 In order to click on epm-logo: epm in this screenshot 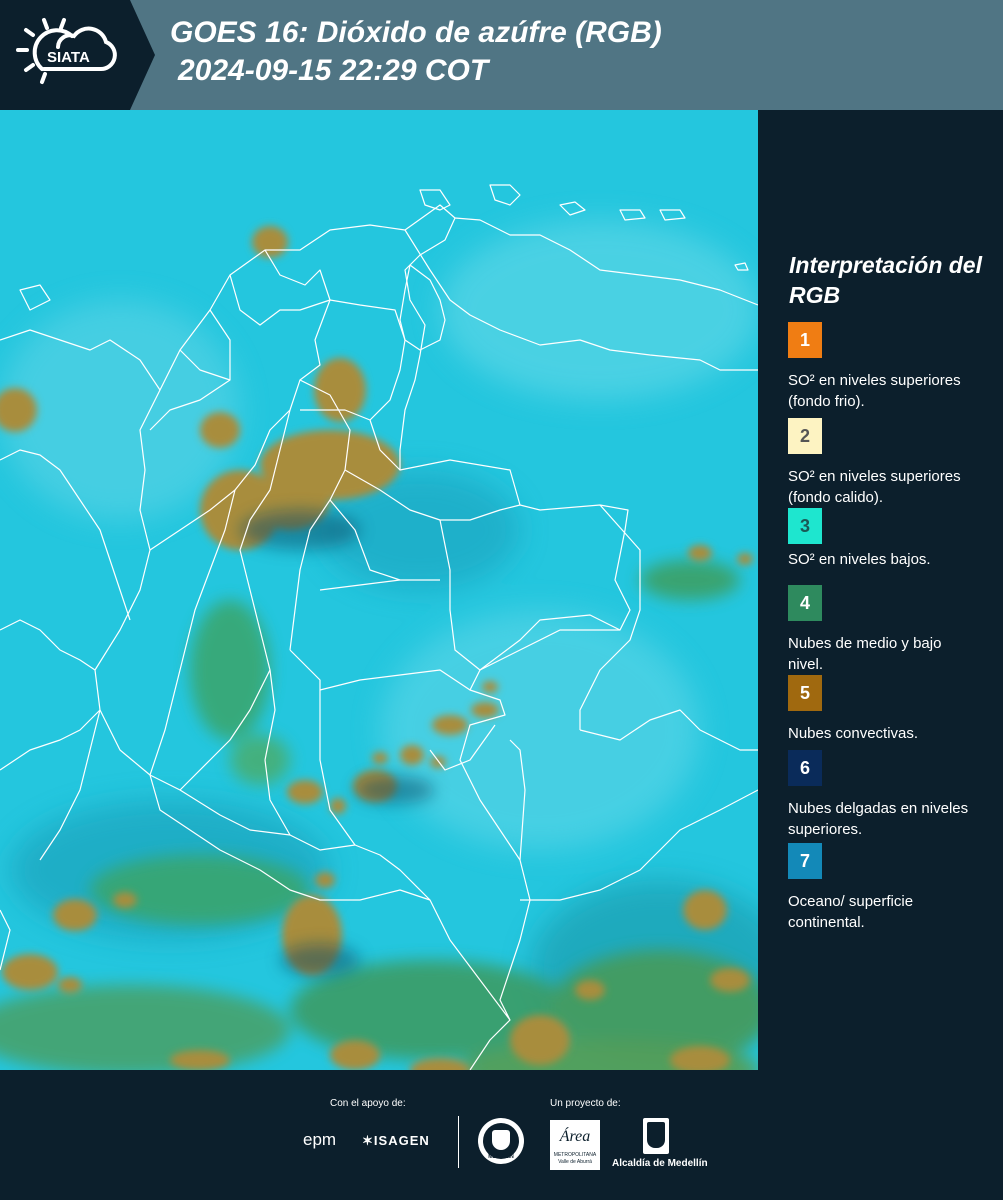, I will do `click(320, 1139)`.